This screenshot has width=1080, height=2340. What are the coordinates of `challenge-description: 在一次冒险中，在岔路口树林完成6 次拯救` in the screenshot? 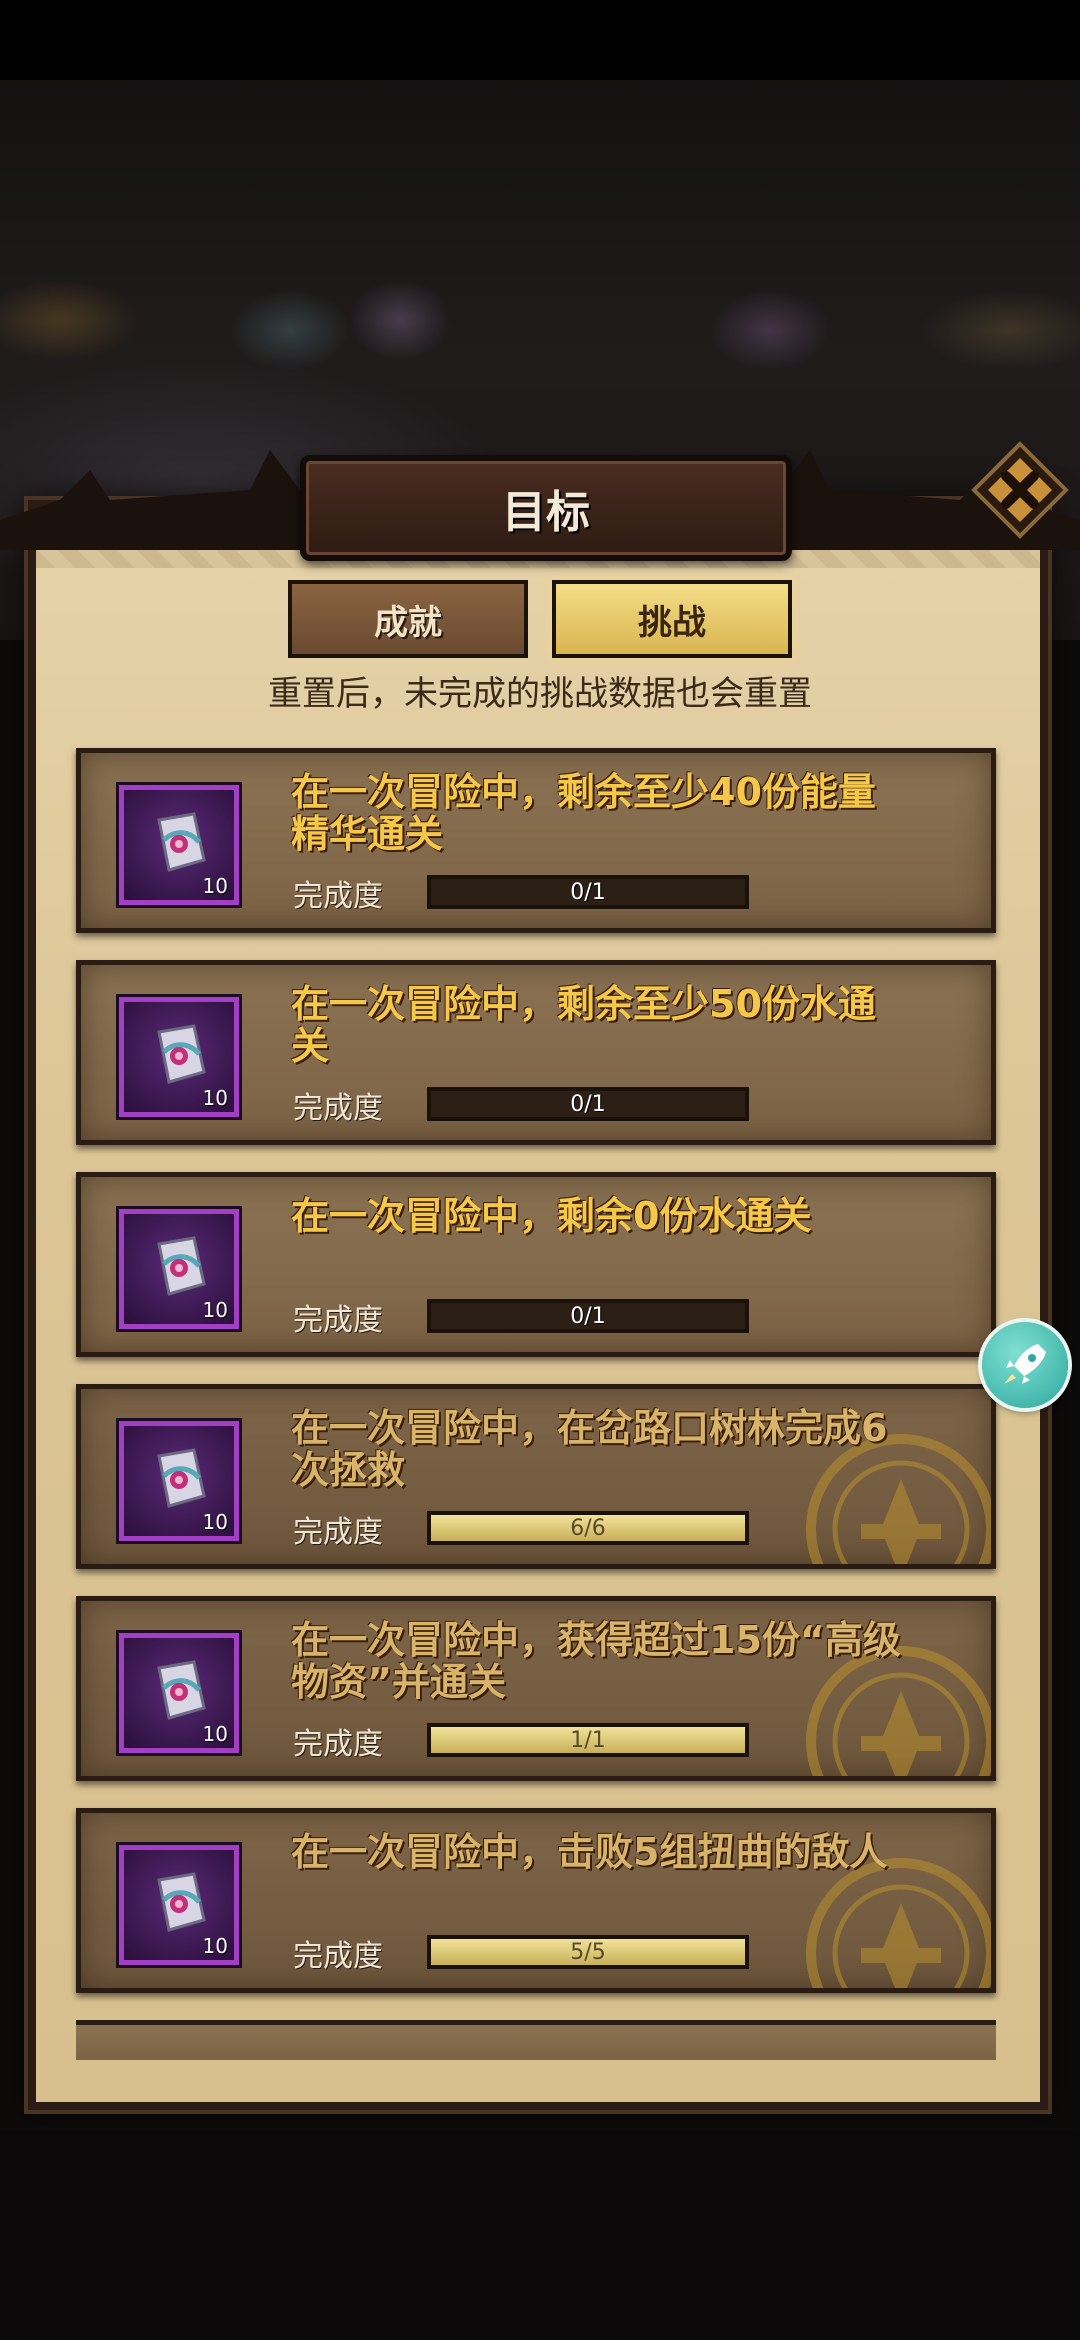 It's located at (621, 1449).